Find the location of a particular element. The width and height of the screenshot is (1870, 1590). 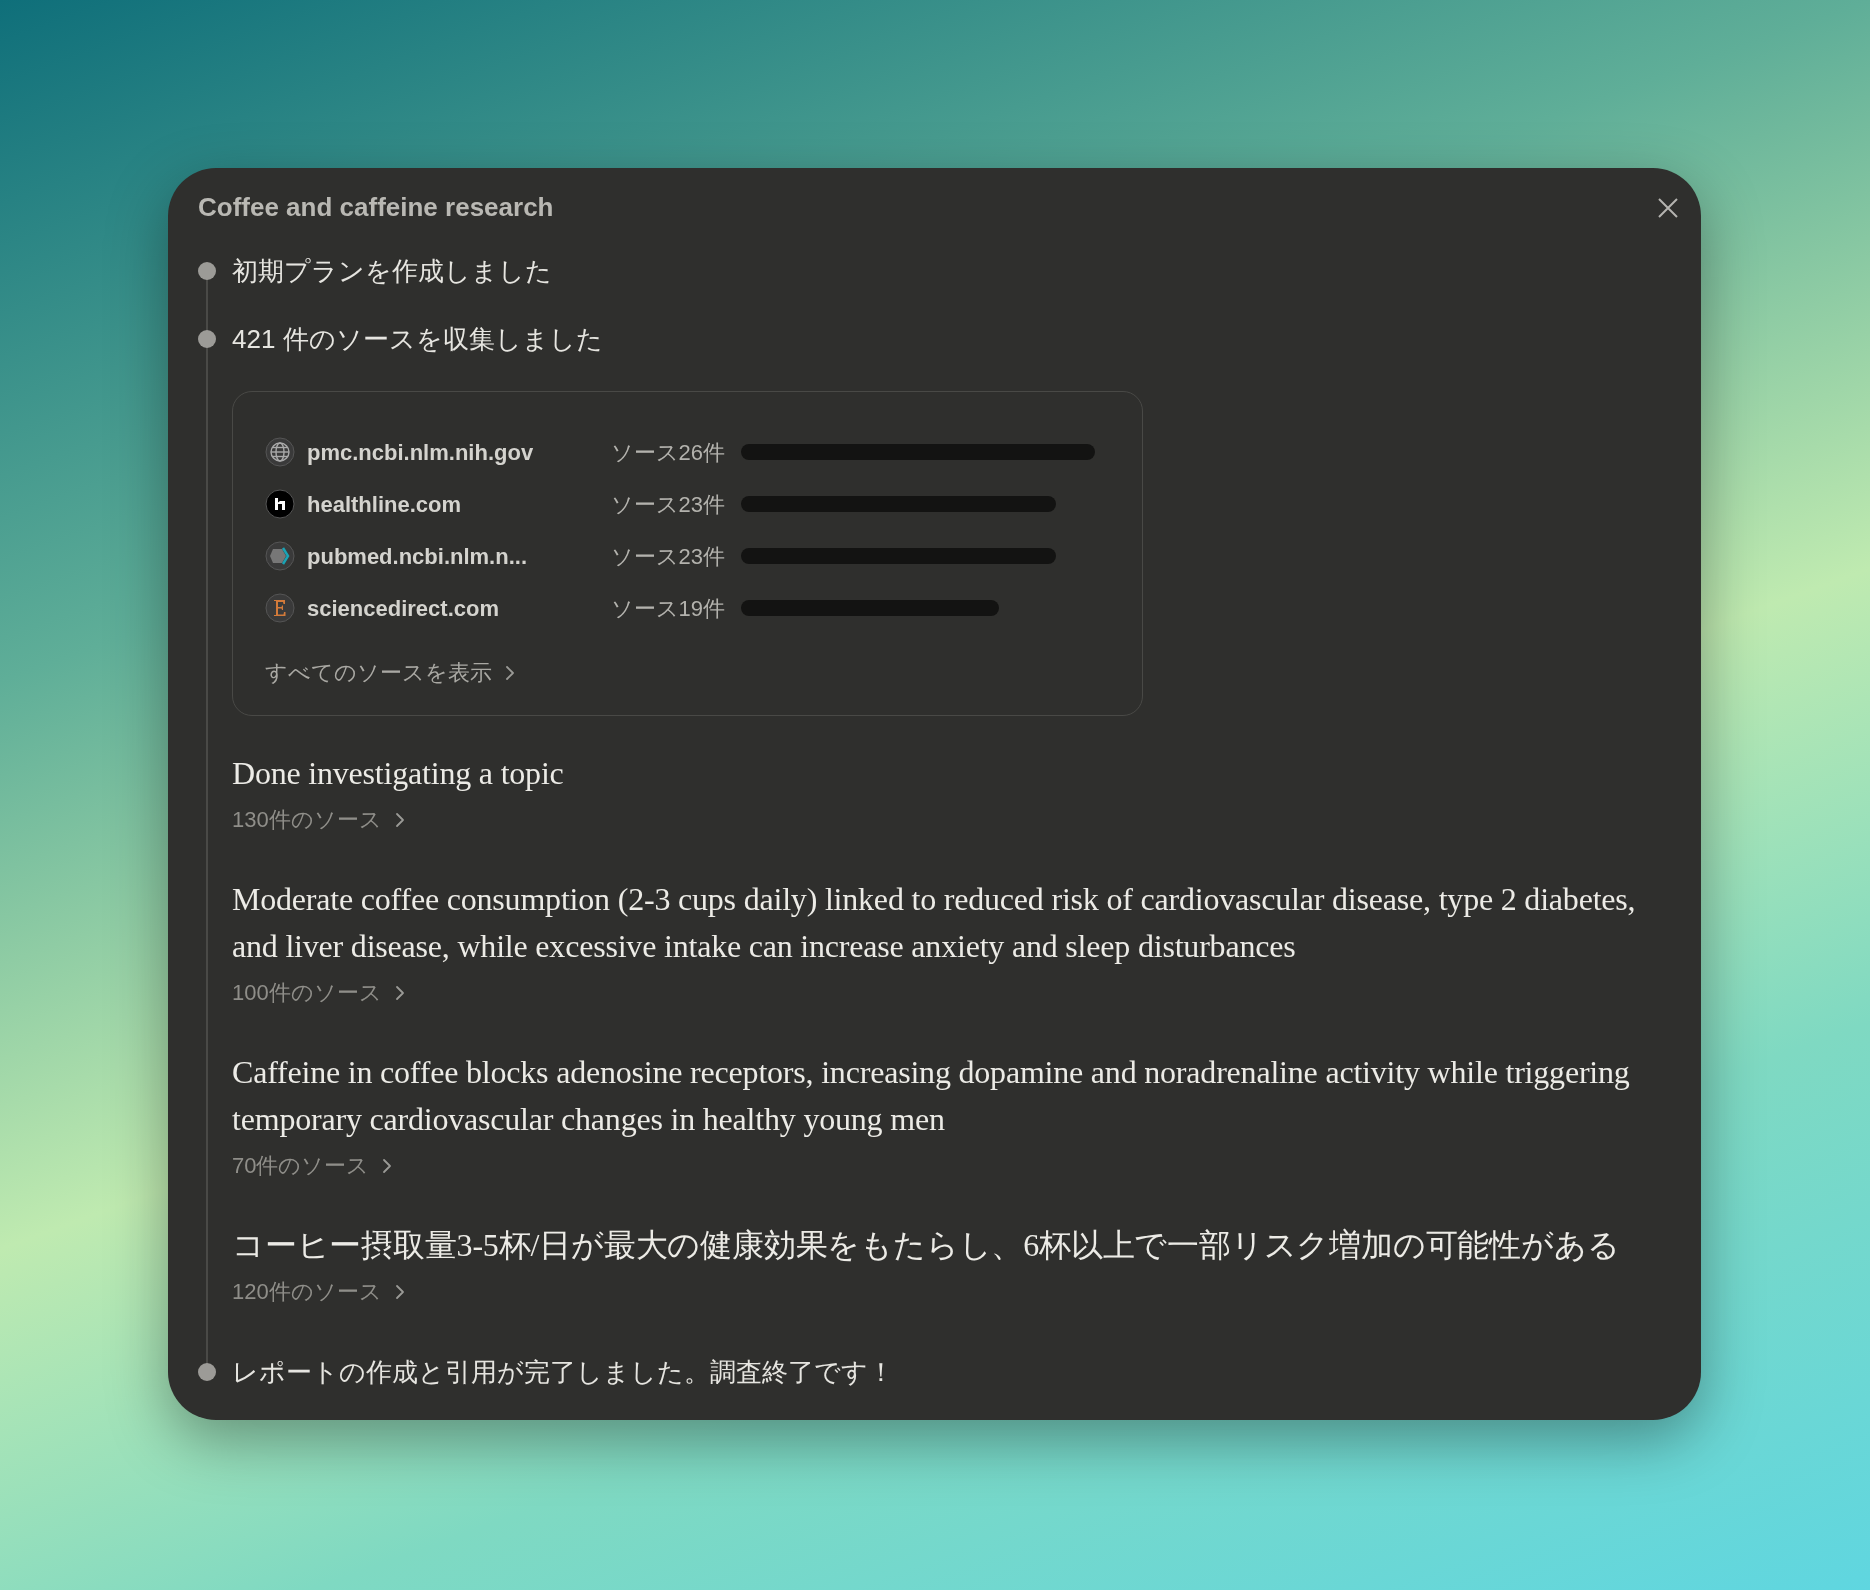

finding-sources-link: 120件のソース is located at coordinates (319, 1291).